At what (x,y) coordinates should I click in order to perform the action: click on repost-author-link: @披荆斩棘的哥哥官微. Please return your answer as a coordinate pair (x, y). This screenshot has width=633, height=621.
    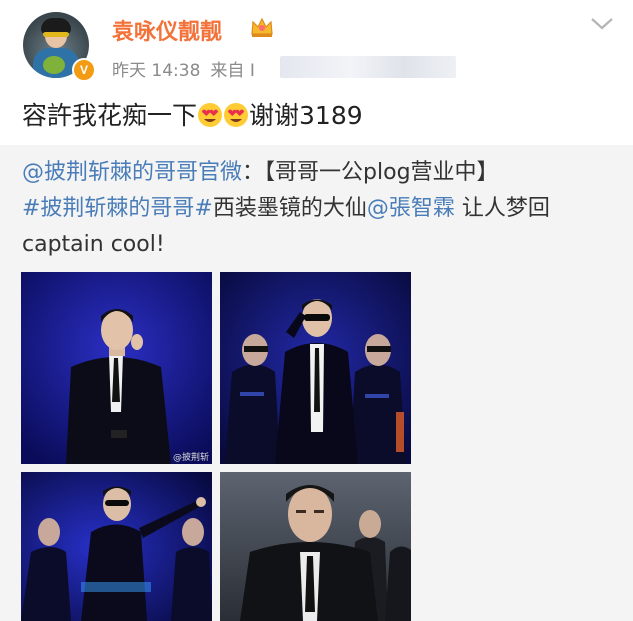
    Looking at the image, I should click on (132, 172).